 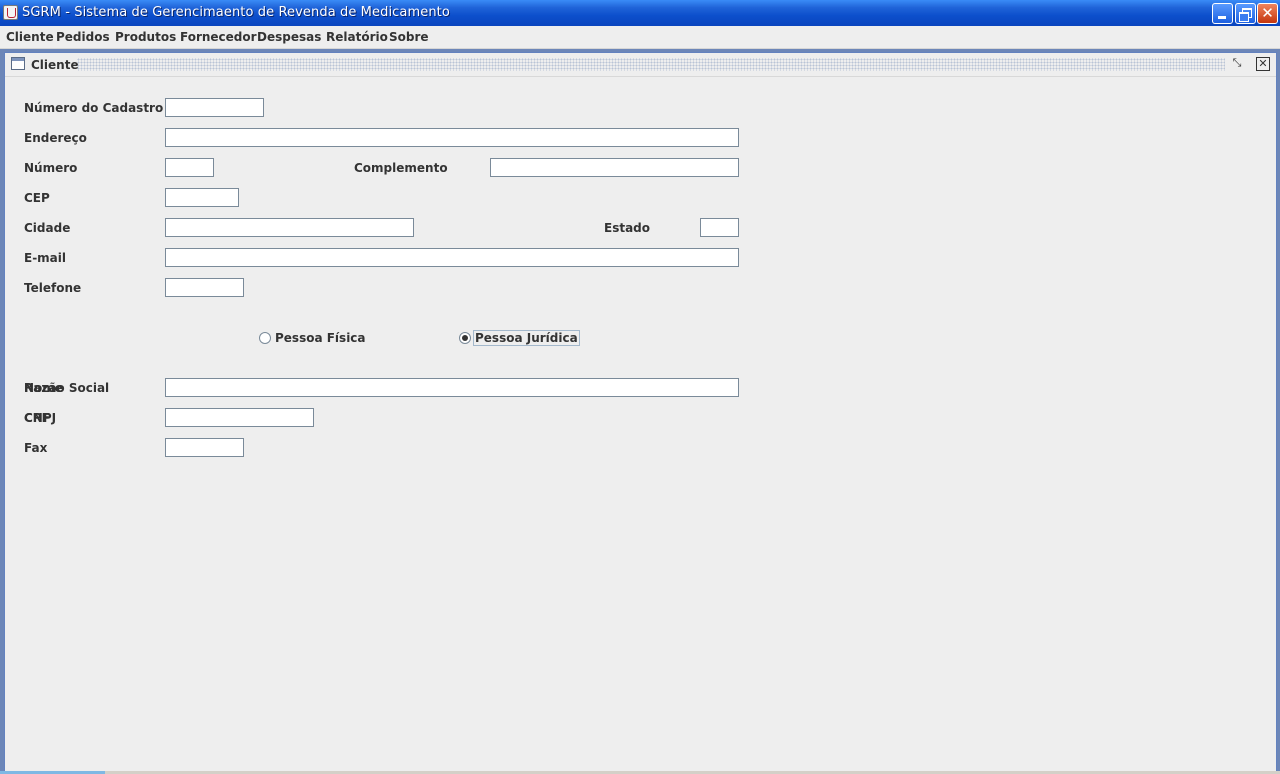 I want to click on menu-cliente: Cliente, so click(x=30, y=37).